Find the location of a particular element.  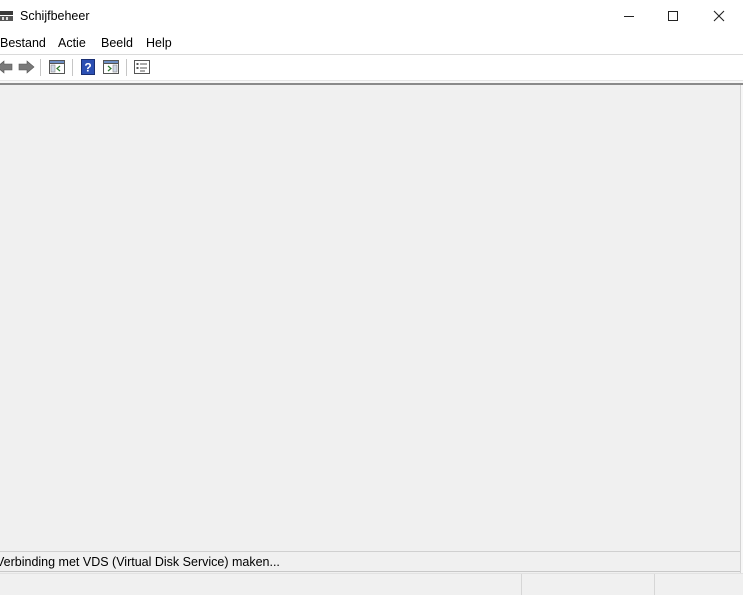

show-hide-console-tree-icon is located at coordinates (57, 68).